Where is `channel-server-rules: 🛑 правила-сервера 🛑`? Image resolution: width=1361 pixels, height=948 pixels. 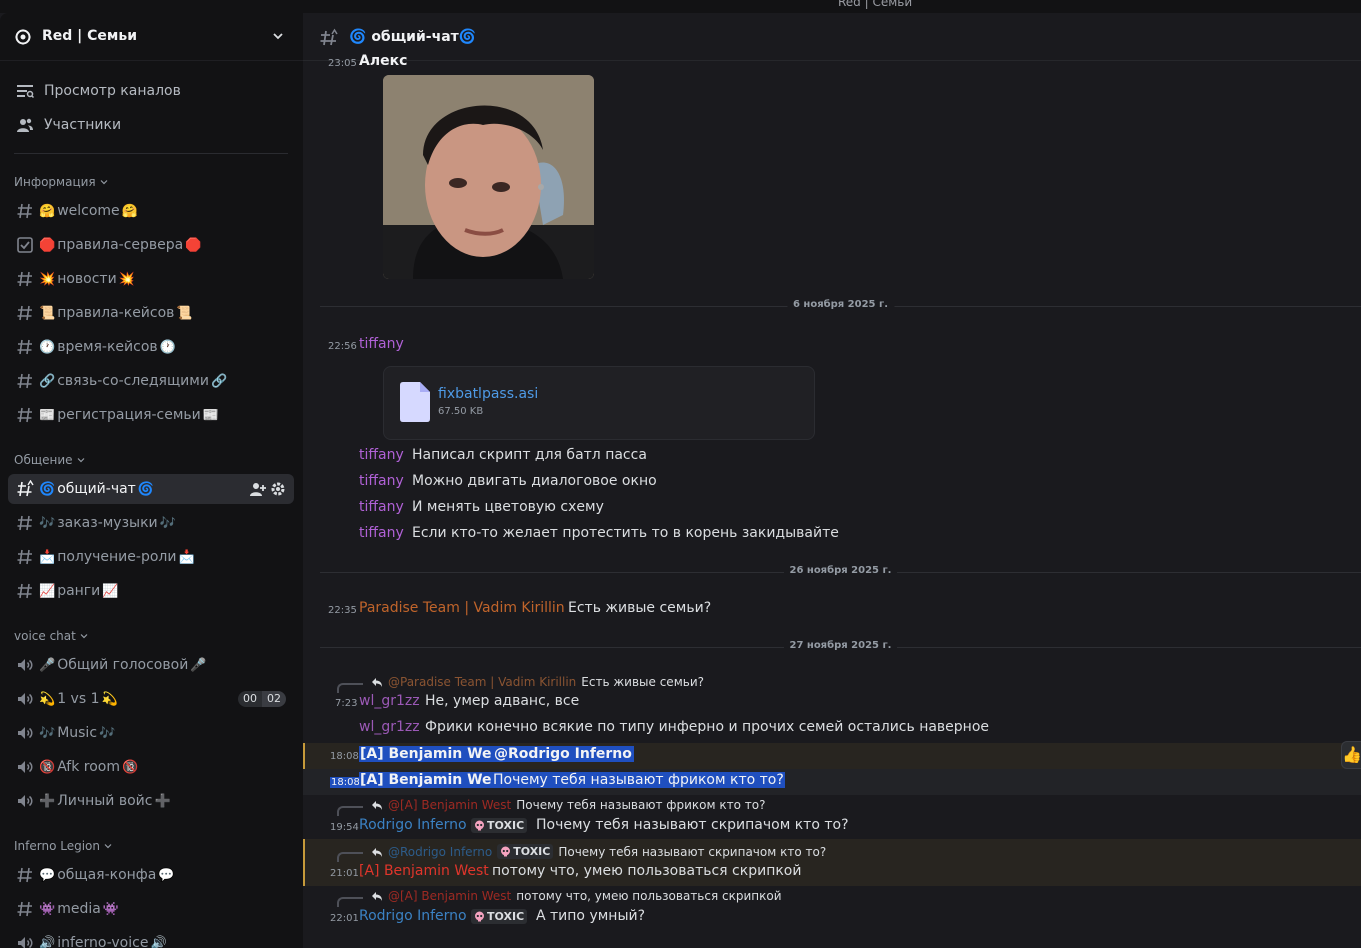
channel-server-rules: 🛑 правила-сервера 🛑 is located at coordinates (151, 245).